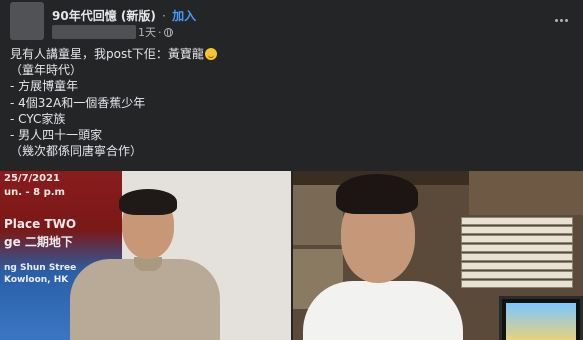  I want to click on poster-text: 25/7/2021, so click(32, 178).